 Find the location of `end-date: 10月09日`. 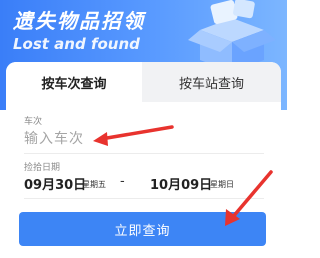

end-date: 10月09日 is located at coordinates (181, 183).